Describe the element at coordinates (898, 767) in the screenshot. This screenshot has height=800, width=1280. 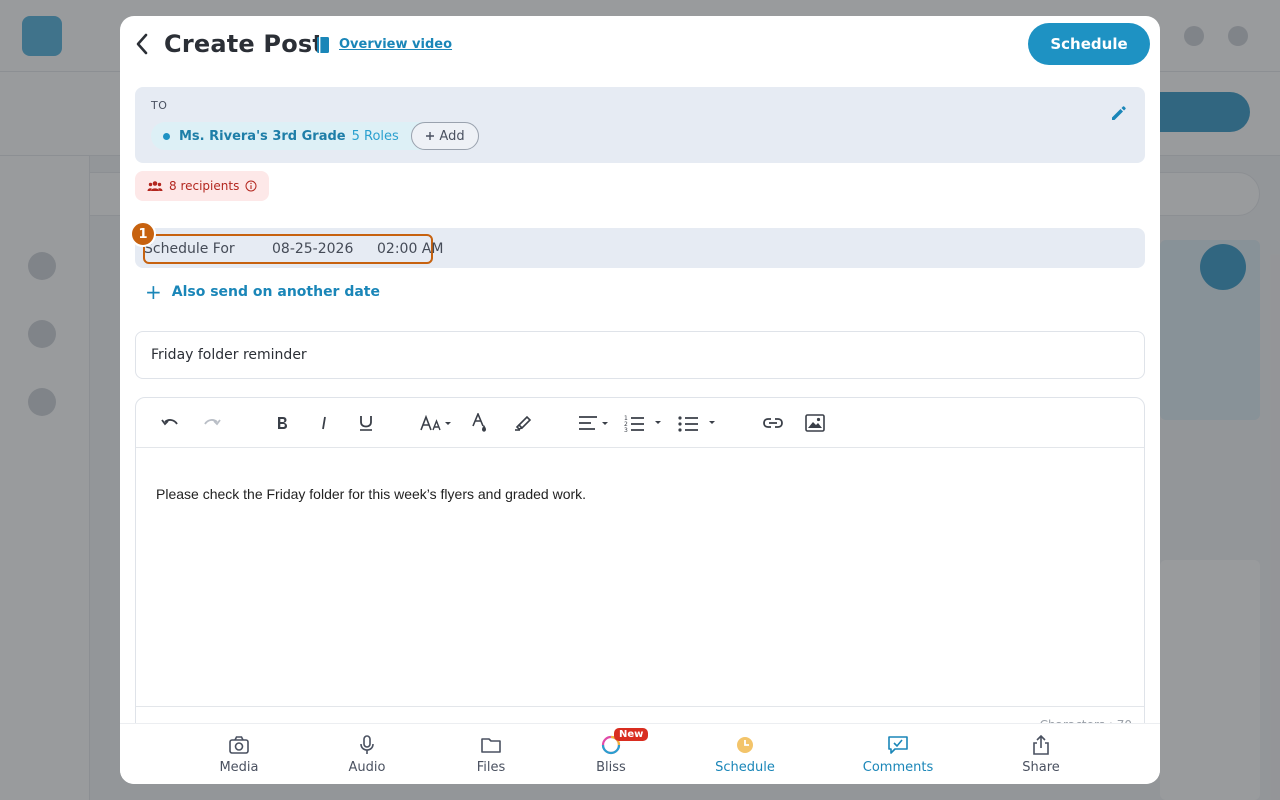
I see `comments-label: Comments` at that location.